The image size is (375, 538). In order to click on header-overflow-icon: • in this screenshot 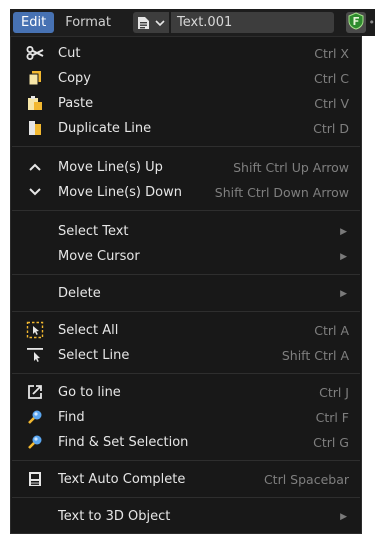, I will do `click(372, 22)`.